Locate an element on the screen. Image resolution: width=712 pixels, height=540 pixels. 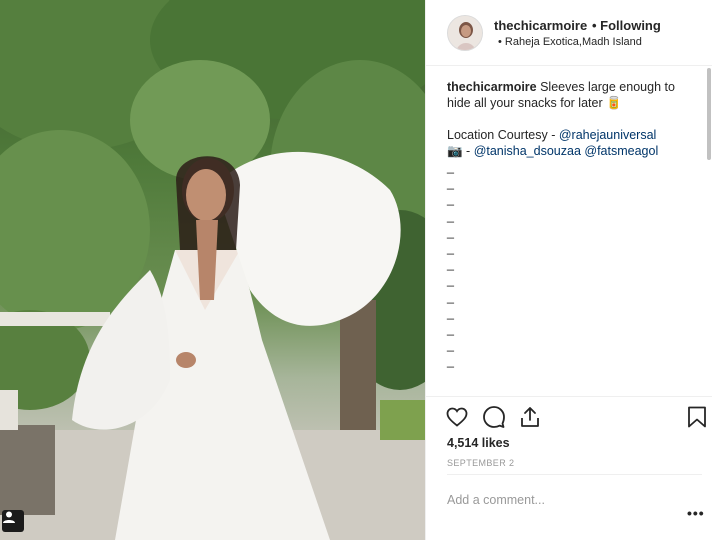
mention-fatsmeagol: @fatsmeagol is located at coordinates (621, 151).